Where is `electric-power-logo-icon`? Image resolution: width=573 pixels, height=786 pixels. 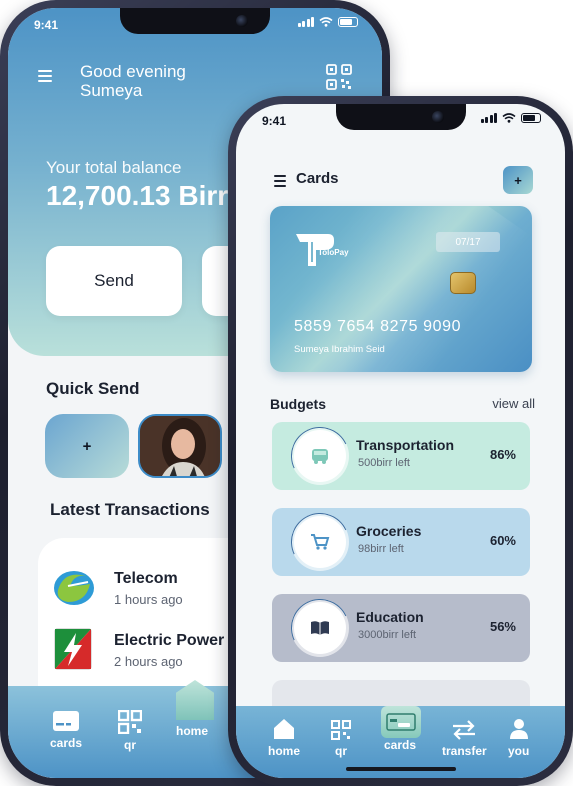 electric-power-logo-icon is located at coordinates (73, 649).